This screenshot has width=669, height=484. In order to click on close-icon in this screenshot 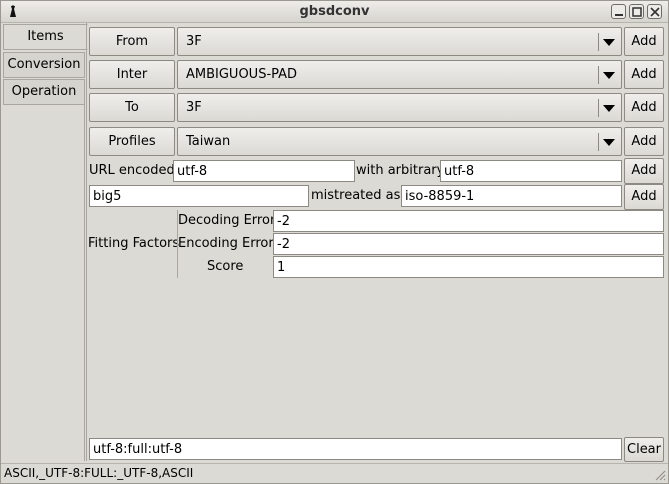, I will do `click(655, 12)`.